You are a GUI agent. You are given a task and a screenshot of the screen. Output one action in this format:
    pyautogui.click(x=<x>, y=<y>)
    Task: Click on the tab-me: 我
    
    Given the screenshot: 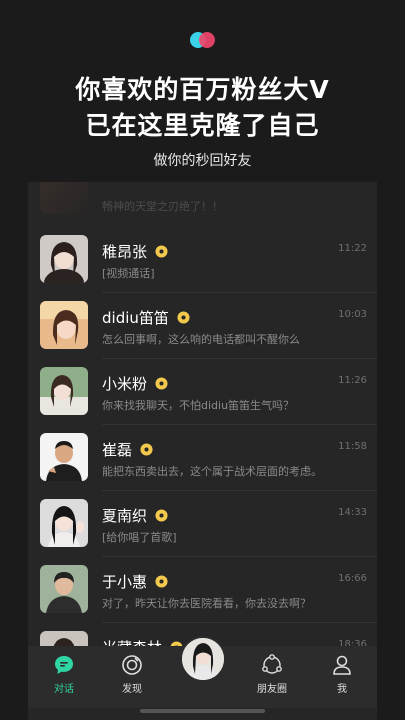 What is the action you would take?
    pyautogui.click(x=342, y=677)
    